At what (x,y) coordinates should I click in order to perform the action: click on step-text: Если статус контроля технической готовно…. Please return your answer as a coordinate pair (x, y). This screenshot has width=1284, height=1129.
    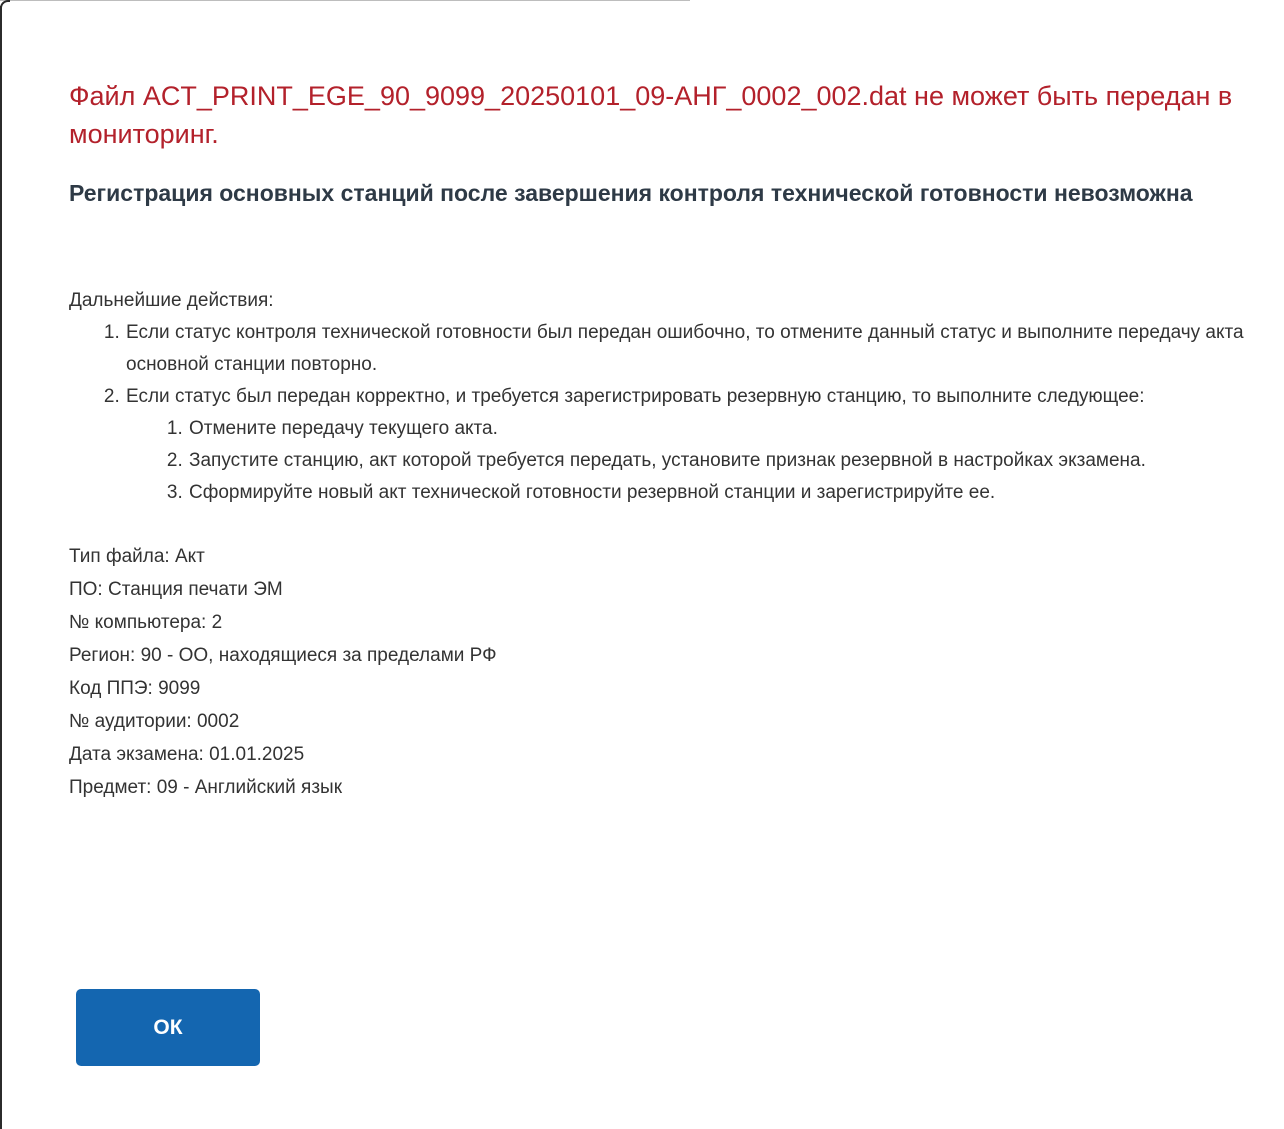
    Looking at the image, I should click on (685, 348).